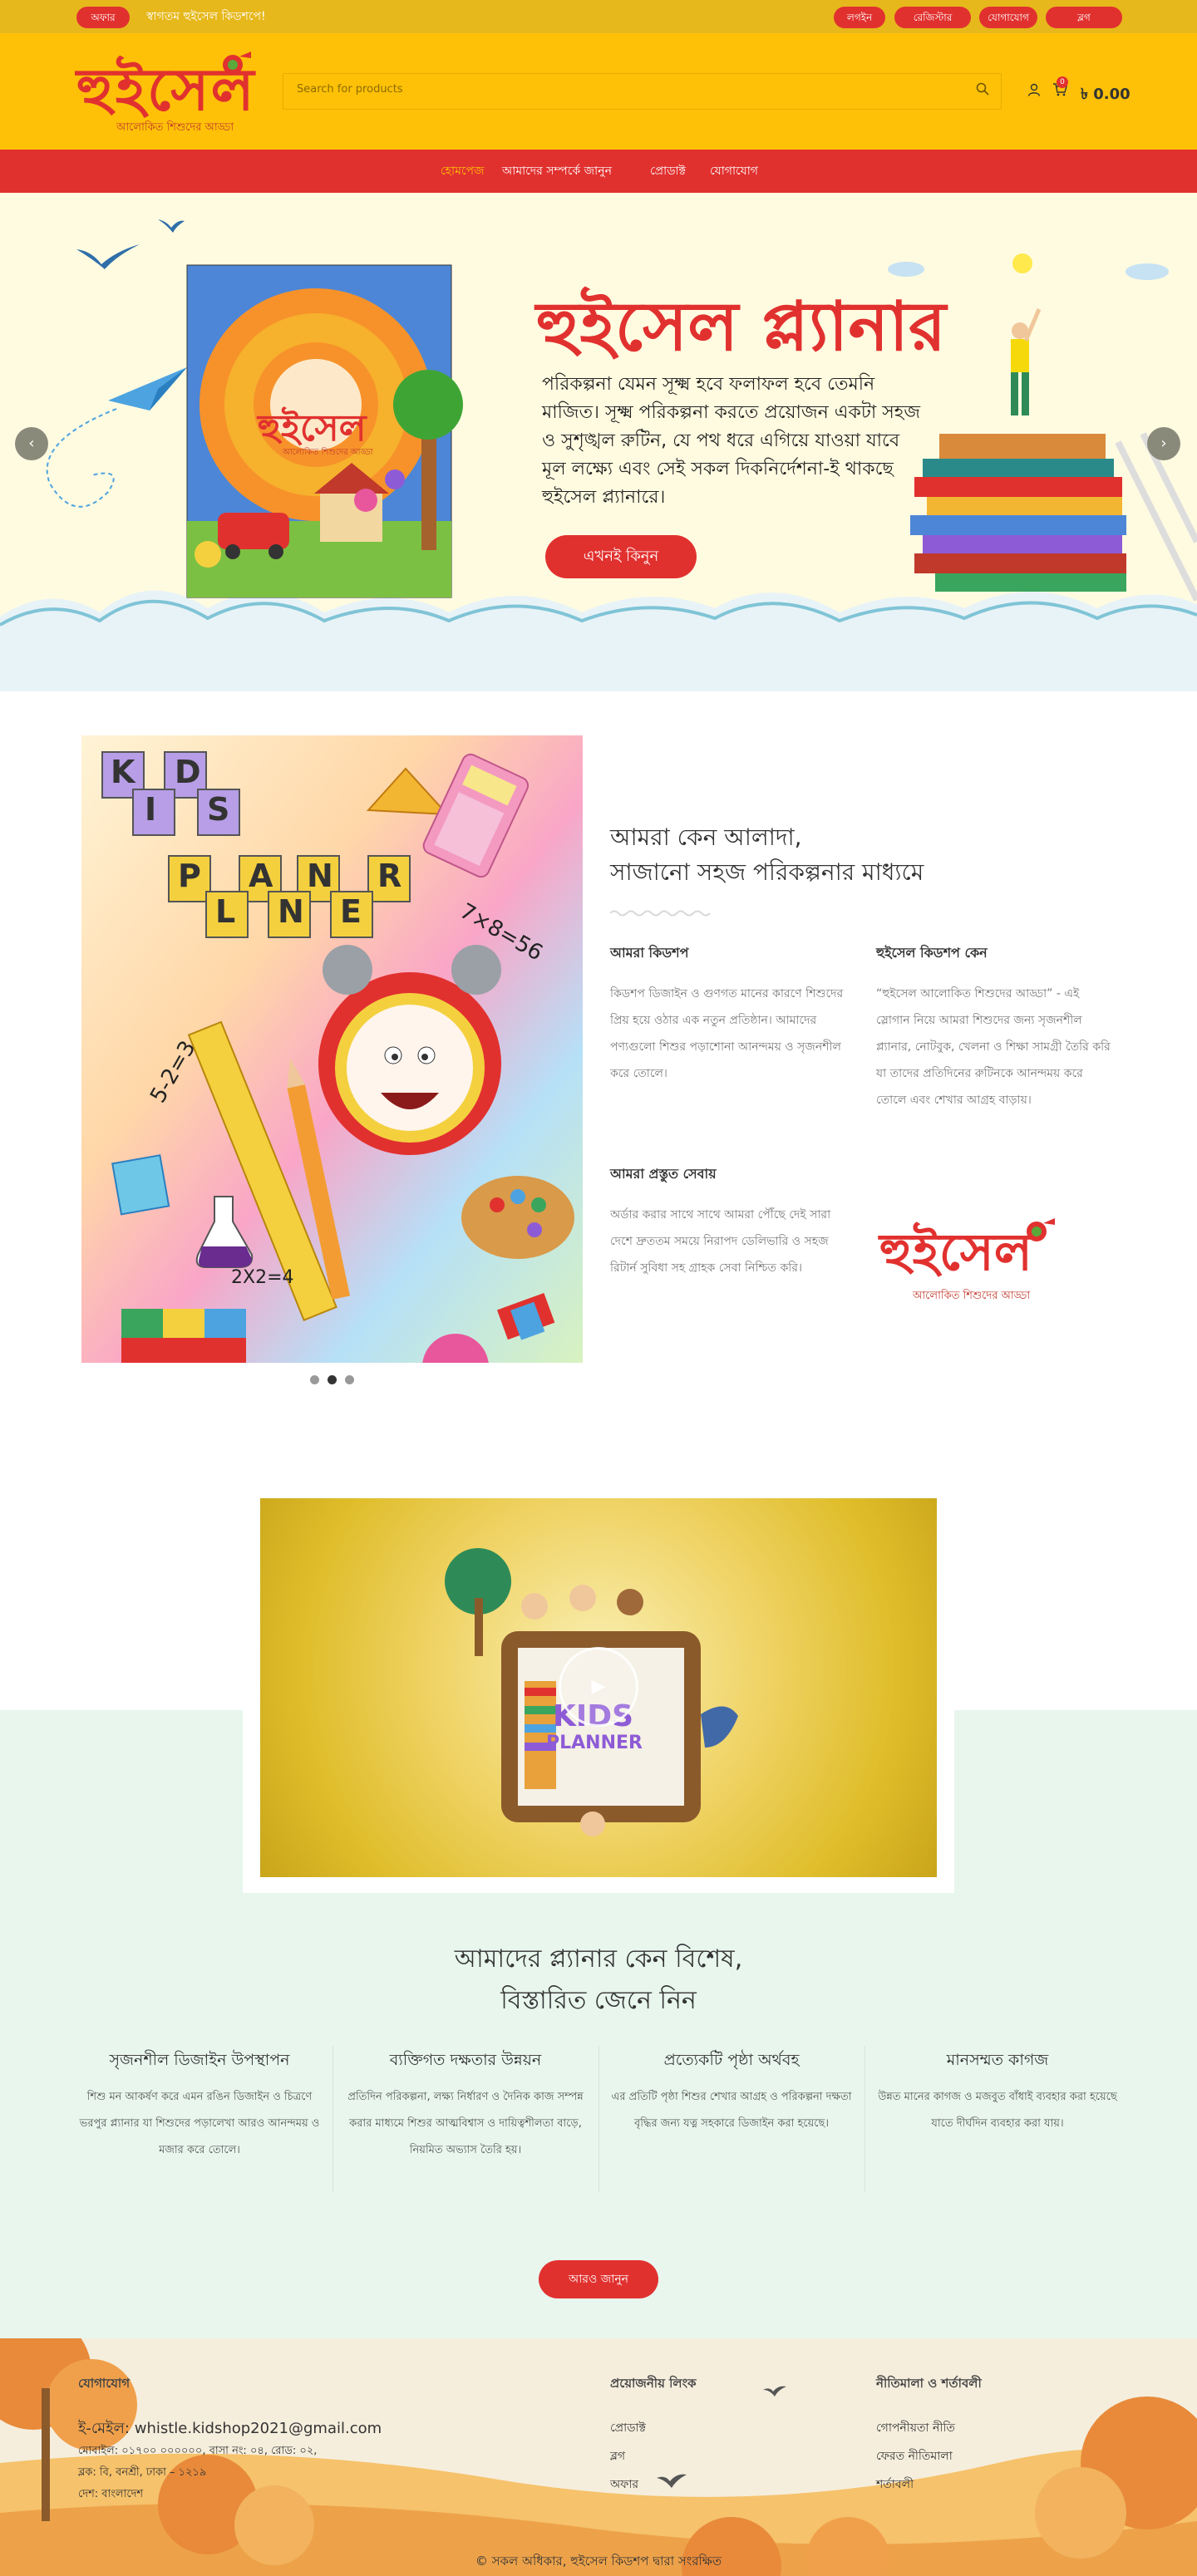  I want to click on offer-badge: অফার, so click(103, 17).